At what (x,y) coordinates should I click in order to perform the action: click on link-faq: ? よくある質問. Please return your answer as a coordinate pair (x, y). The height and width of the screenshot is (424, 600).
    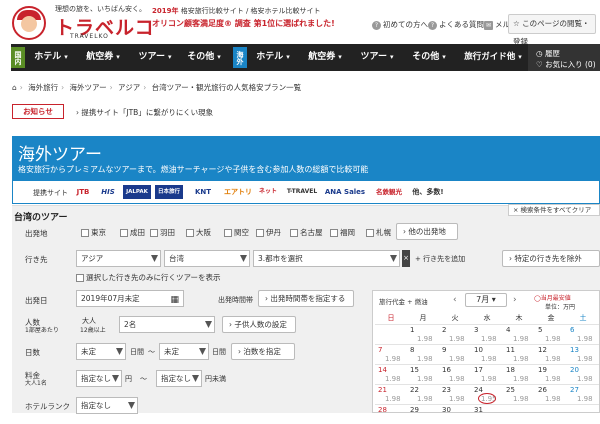
    Looking at the image, I should click on (456, 24).